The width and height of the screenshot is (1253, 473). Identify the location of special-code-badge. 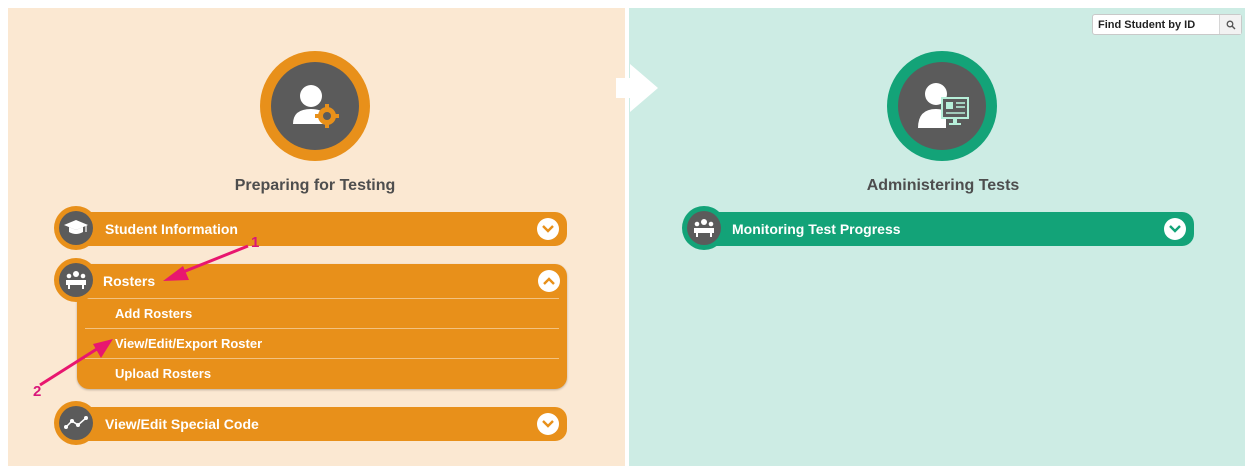
(76, 423).